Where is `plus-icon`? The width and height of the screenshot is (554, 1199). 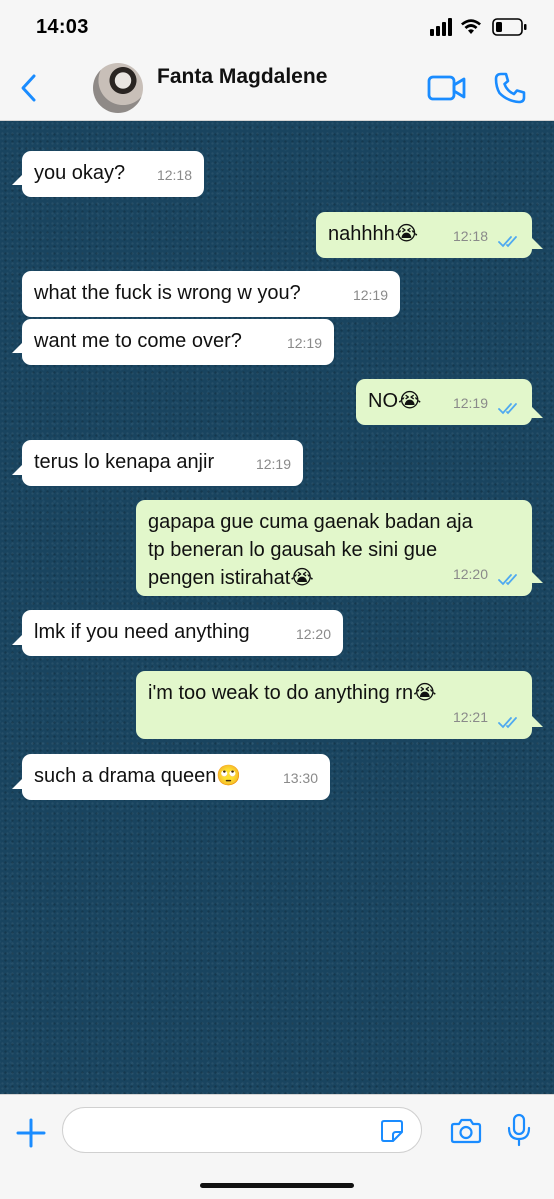 plus-icon is located at coordinates (31, 1133).